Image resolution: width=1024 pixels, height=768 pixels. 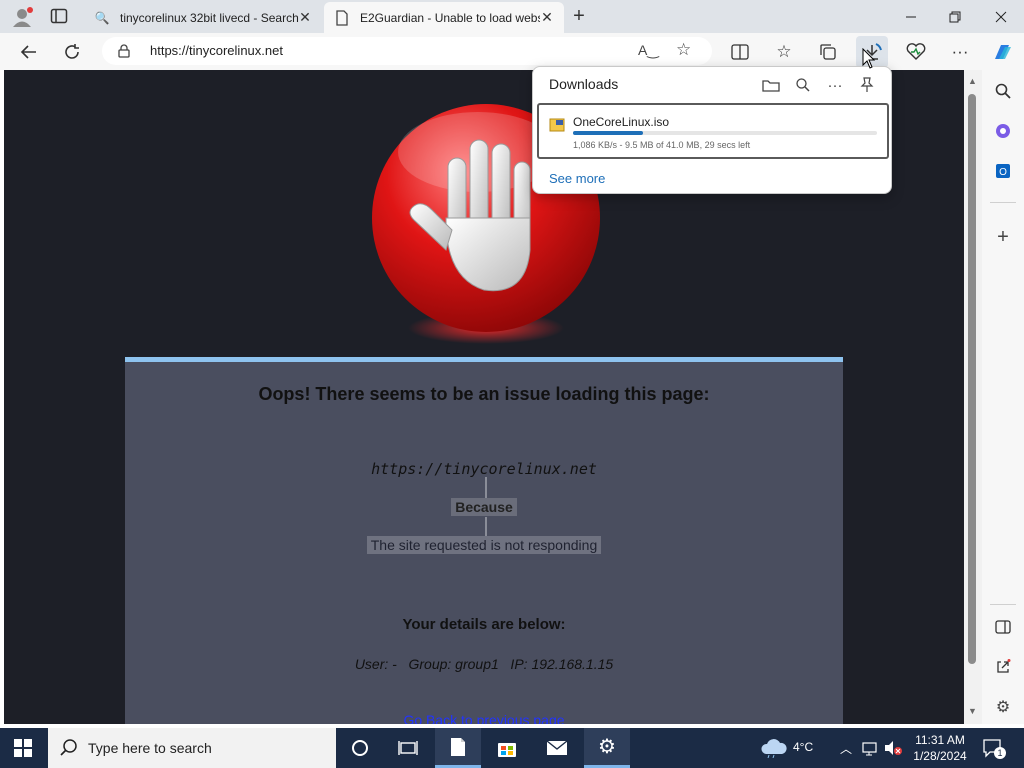 I want to click on minimize-button, so click(x=911, y=16).